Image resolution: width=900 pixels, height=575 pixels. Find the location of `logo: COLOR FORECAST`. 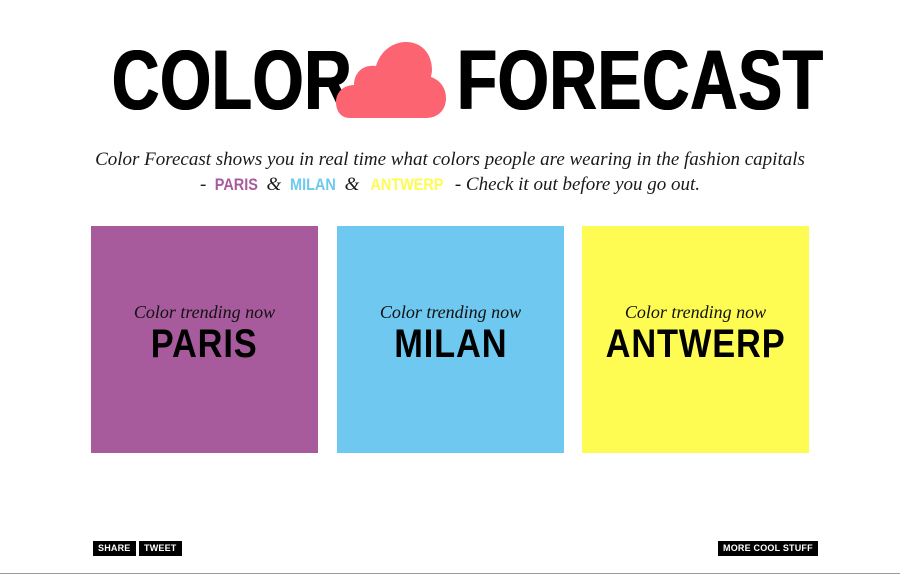

logo: COLOR FORECAST is located at coordinates (450, 80).